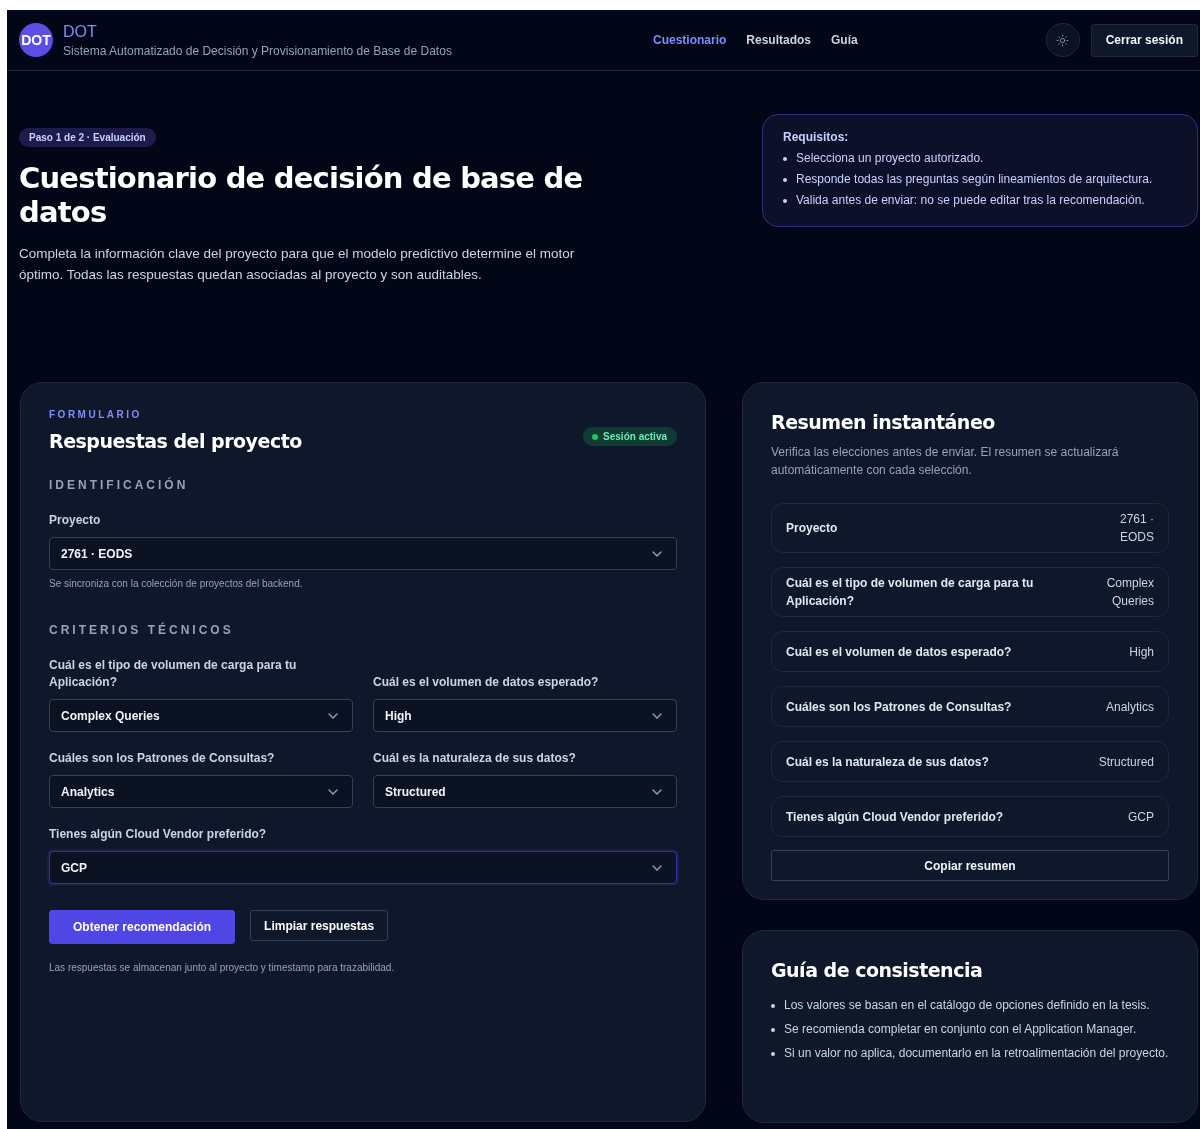 Image resolution: width=1200 pixels, height=1129 pixels. Describe the element at coordinates (960, 1029) in the screenshot. I see `guide-text: Se recomienda completar en conjunto con el Application Manager.` at that location.